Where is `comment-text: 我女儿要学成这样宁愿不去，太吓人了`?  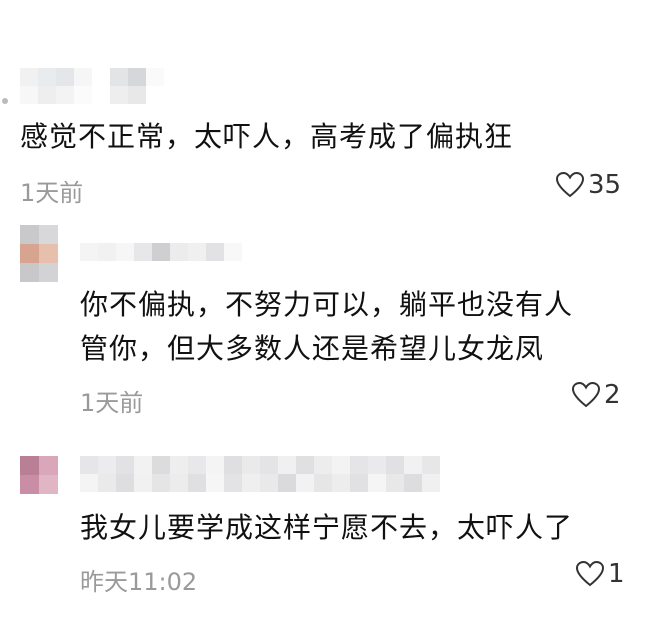
comment-text: 我女儿要学成这样宁愿不去，太吓人了 is located at coordinates (327, 527).